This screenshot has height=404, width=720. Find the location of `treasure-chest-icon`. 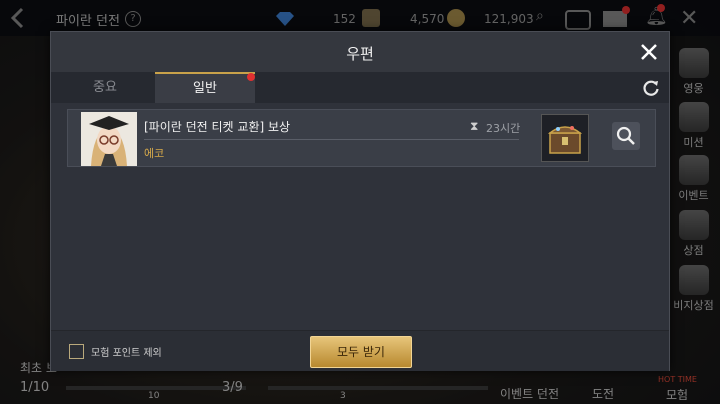

treasure-chest-icon is located at coordinates (565, 138).